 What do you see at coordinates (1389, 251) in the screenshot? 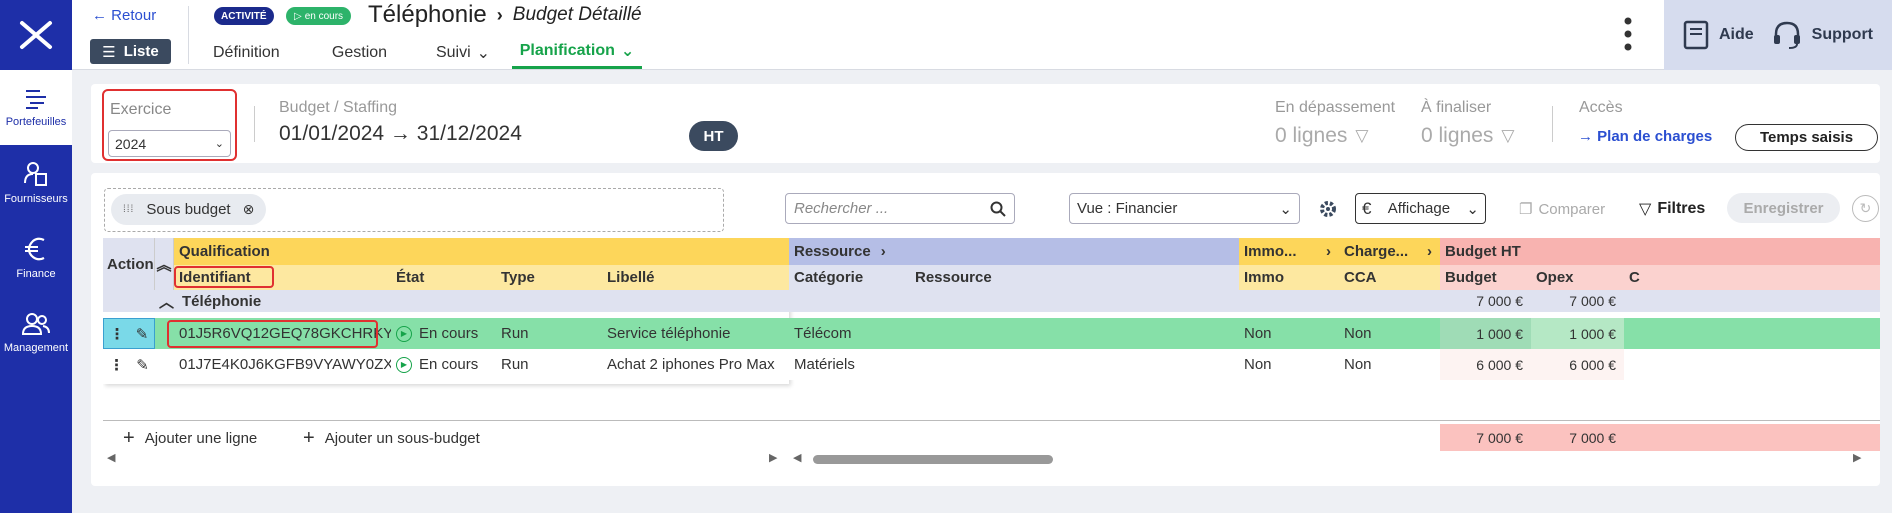
I see `group-header-charge: Charge... ›` at bounding box center [1389, 251].